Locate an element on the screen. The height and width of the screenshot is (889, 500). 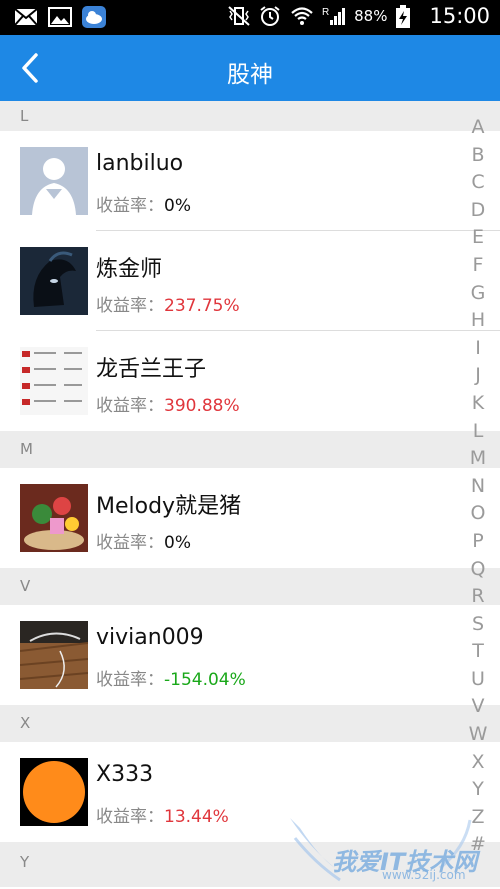
clock: 15:00 is located at coordinates (459, 16).